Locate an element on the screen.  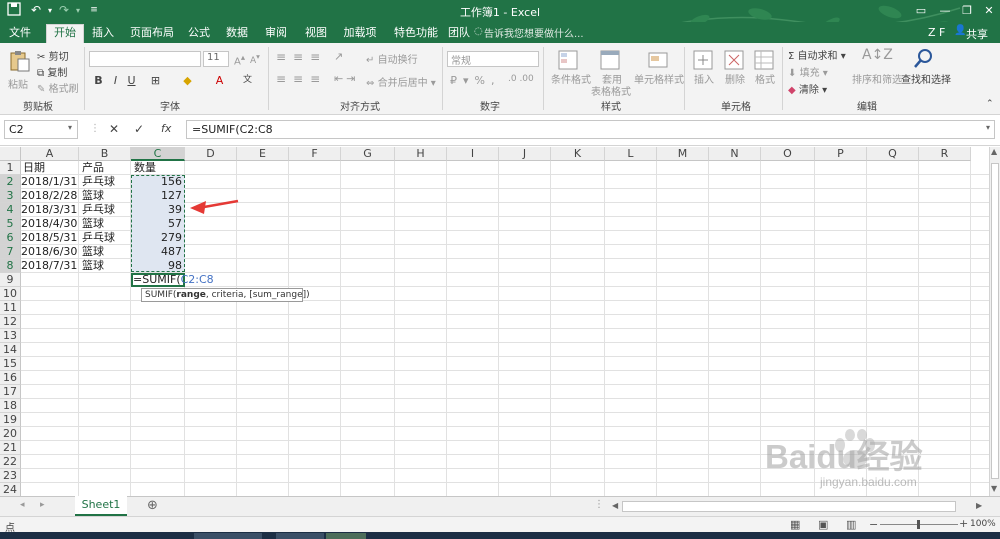
column-header: Q is located at coordinates (893, 154).